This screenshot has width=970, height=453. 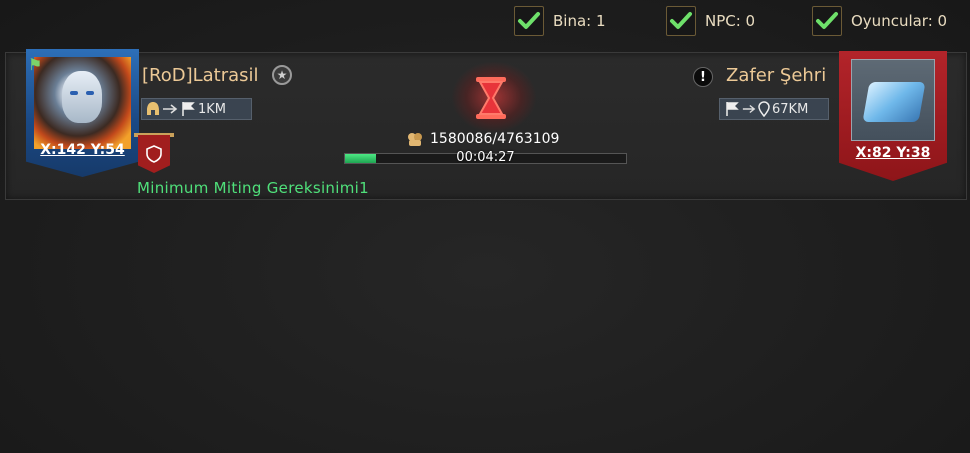 I want to click on minimum-rally-requirement: Minimum Miting Gereksinimi1, so click(x=253, y=188).